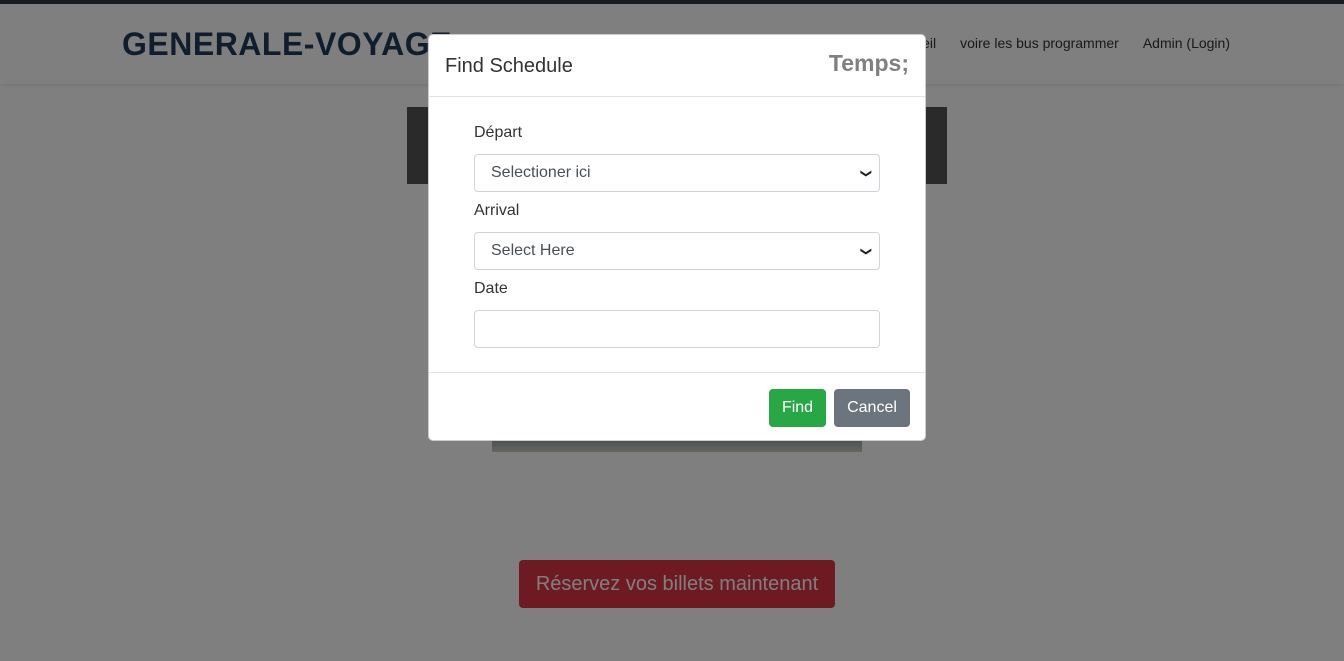 Image resolution: width=1344 pixels, height=661 pixels. Describe the element at coordinates (509, 66) in the screenshot. I see `modal-title: Find Schedule` at that location.